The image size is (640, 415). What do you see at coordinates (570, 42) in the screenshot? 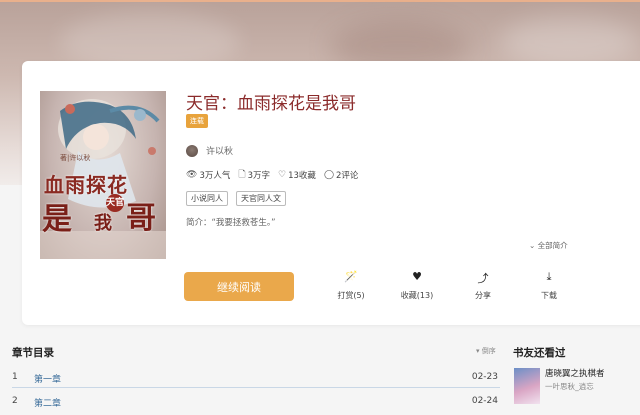
I see `banner-decoration` at bounding box center [570, 42].